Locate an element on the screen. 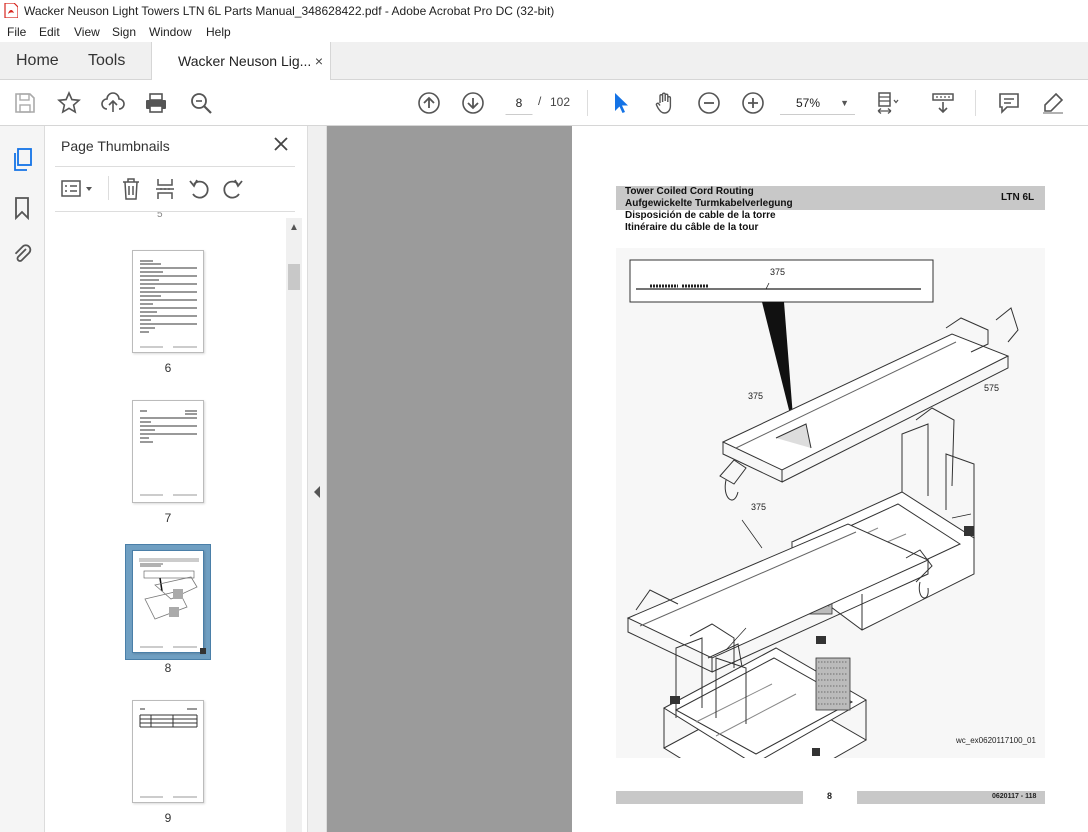 The height and width of the screenshot is (832, 1088). zoom-search-icon is located at coordinates (201, 103).